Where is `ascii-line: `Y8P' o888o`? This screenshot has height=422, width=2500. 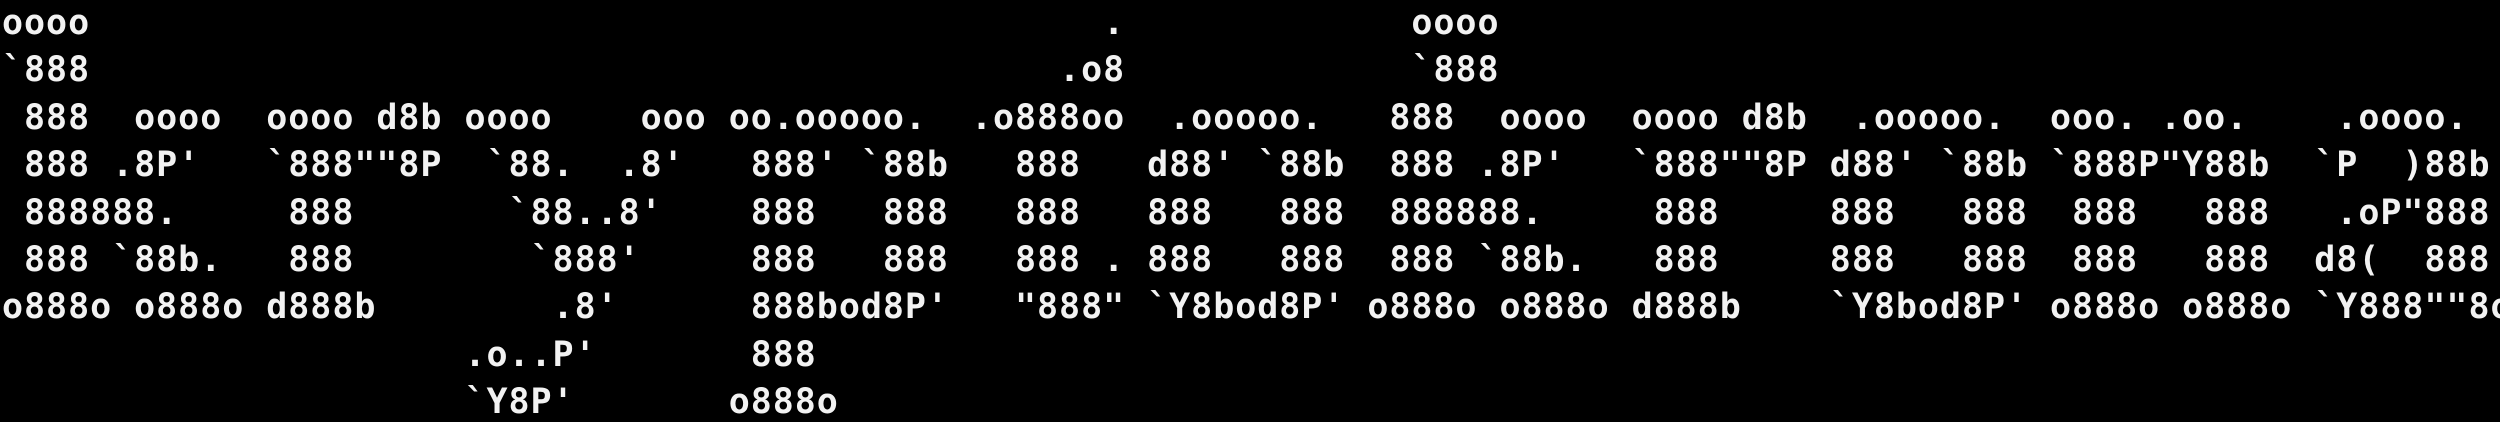 ascii-line: `Y8P' o888o is located at coordinates (420, 402).